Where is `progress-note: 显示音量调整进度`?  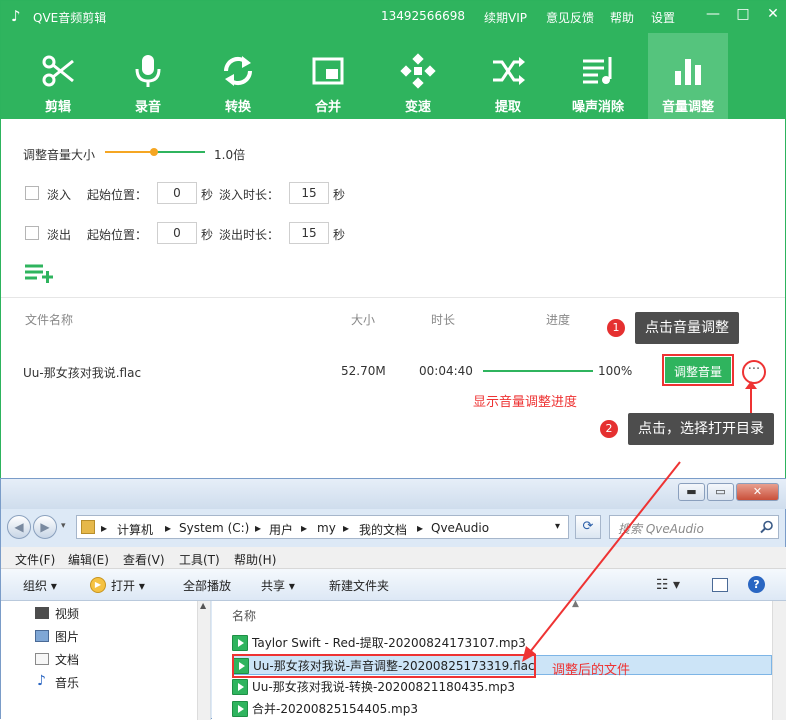
progress-note: 显示音量调整进度 is located at coordinates (525, 402).